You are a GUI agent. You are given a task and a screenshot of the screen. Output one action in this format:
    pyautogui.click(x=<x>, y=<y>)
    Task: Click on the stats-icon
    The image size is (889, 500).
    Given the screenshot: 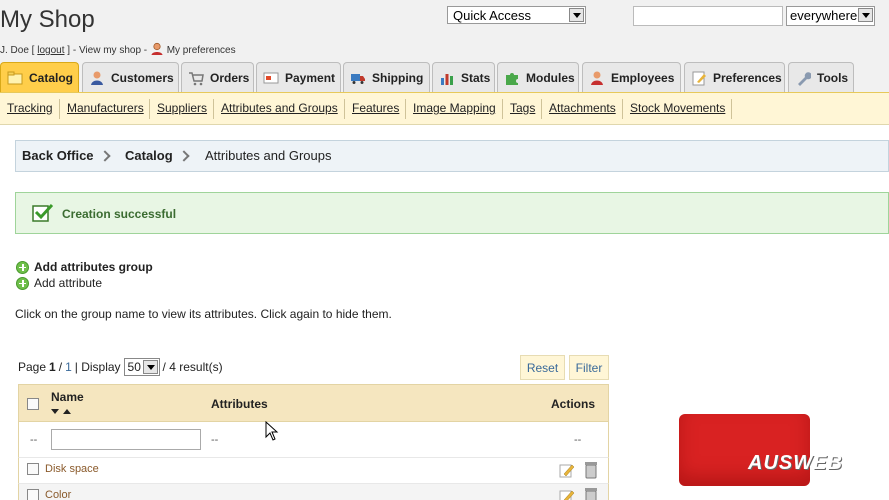 What is the action you would take?
    pyautogui.click(x=447, y=79)
    